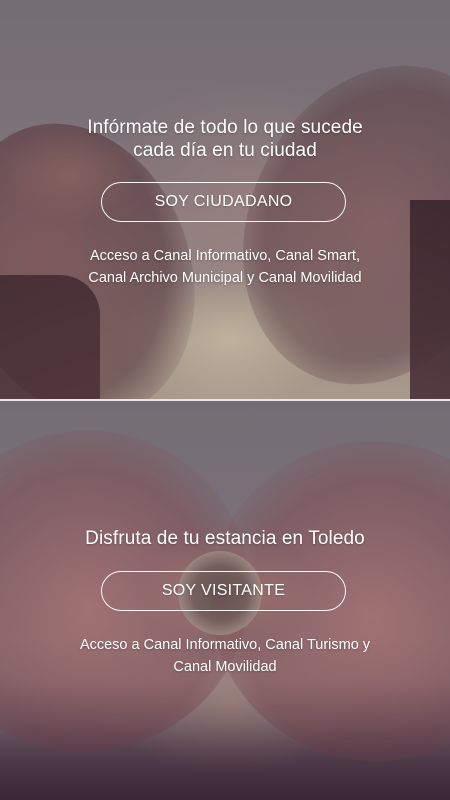 The image size is (450, 800). I want to click on soy-visitante-button-label: SOY VISITANTE, so click(223, 590).